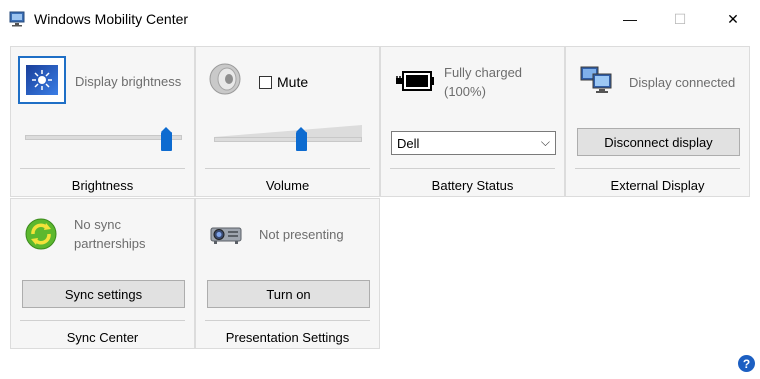  What do you see at coordinates (301, 234) in the screenshot?
I see `presentation-status: Not presenting` at bounding box center [301, 234].